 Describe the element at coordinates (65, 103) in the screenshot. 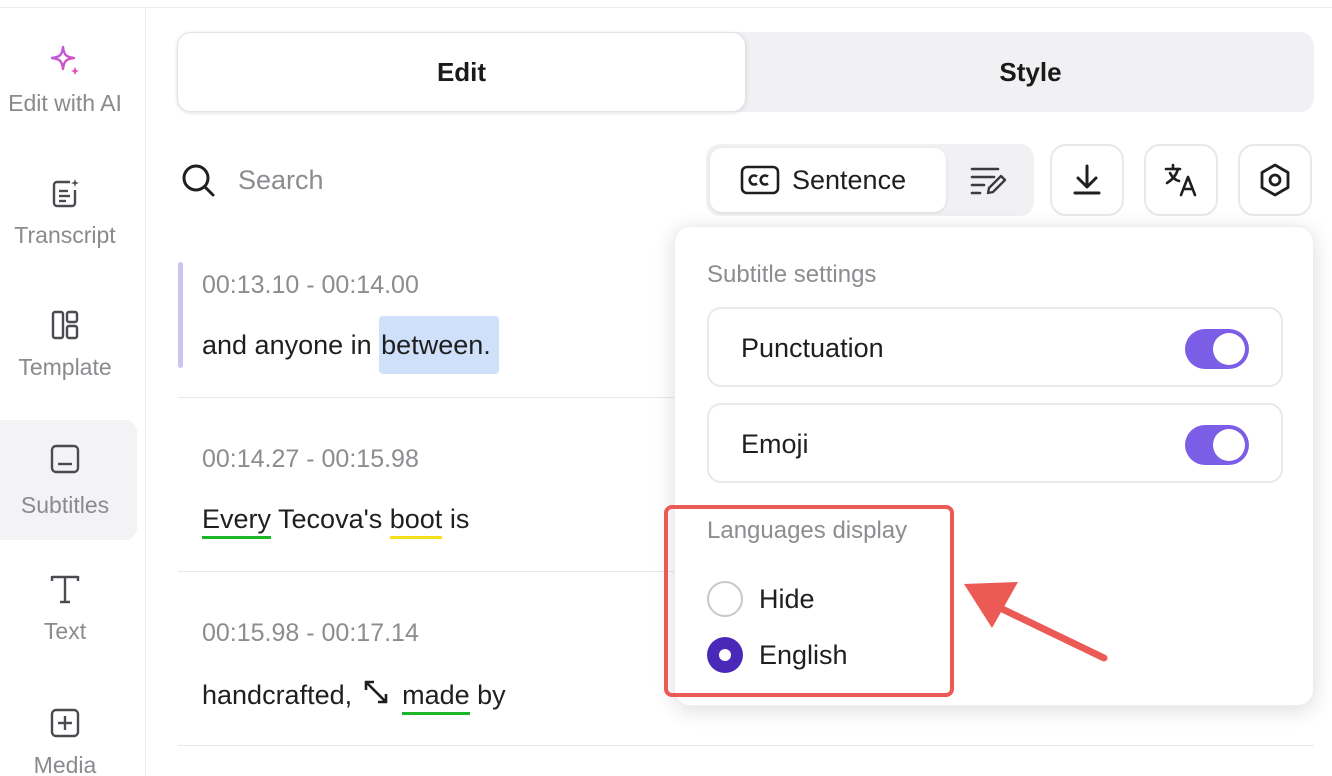

I see `sidebar-item-label: Edit with AI` at that location.